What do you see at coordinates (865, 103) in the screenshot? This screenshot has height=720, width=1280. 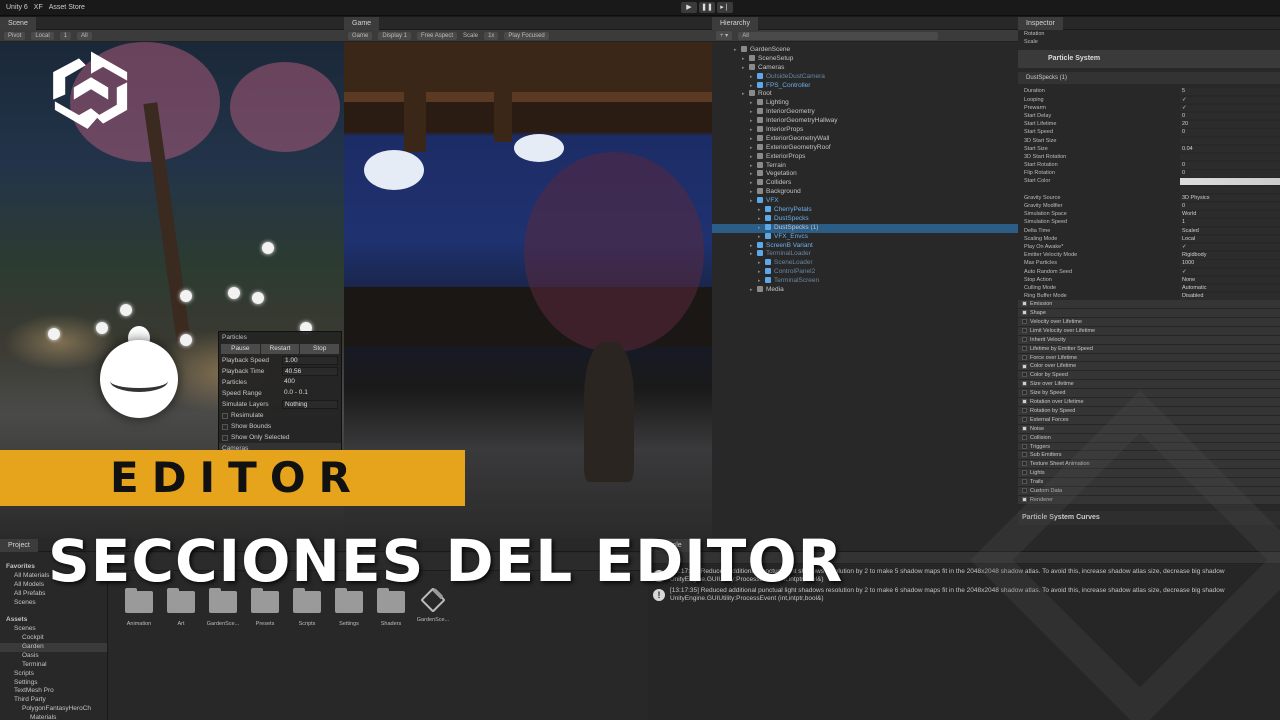 I see `hierarchy-item: ▸ Lighting` at bounding box center [865, 103].